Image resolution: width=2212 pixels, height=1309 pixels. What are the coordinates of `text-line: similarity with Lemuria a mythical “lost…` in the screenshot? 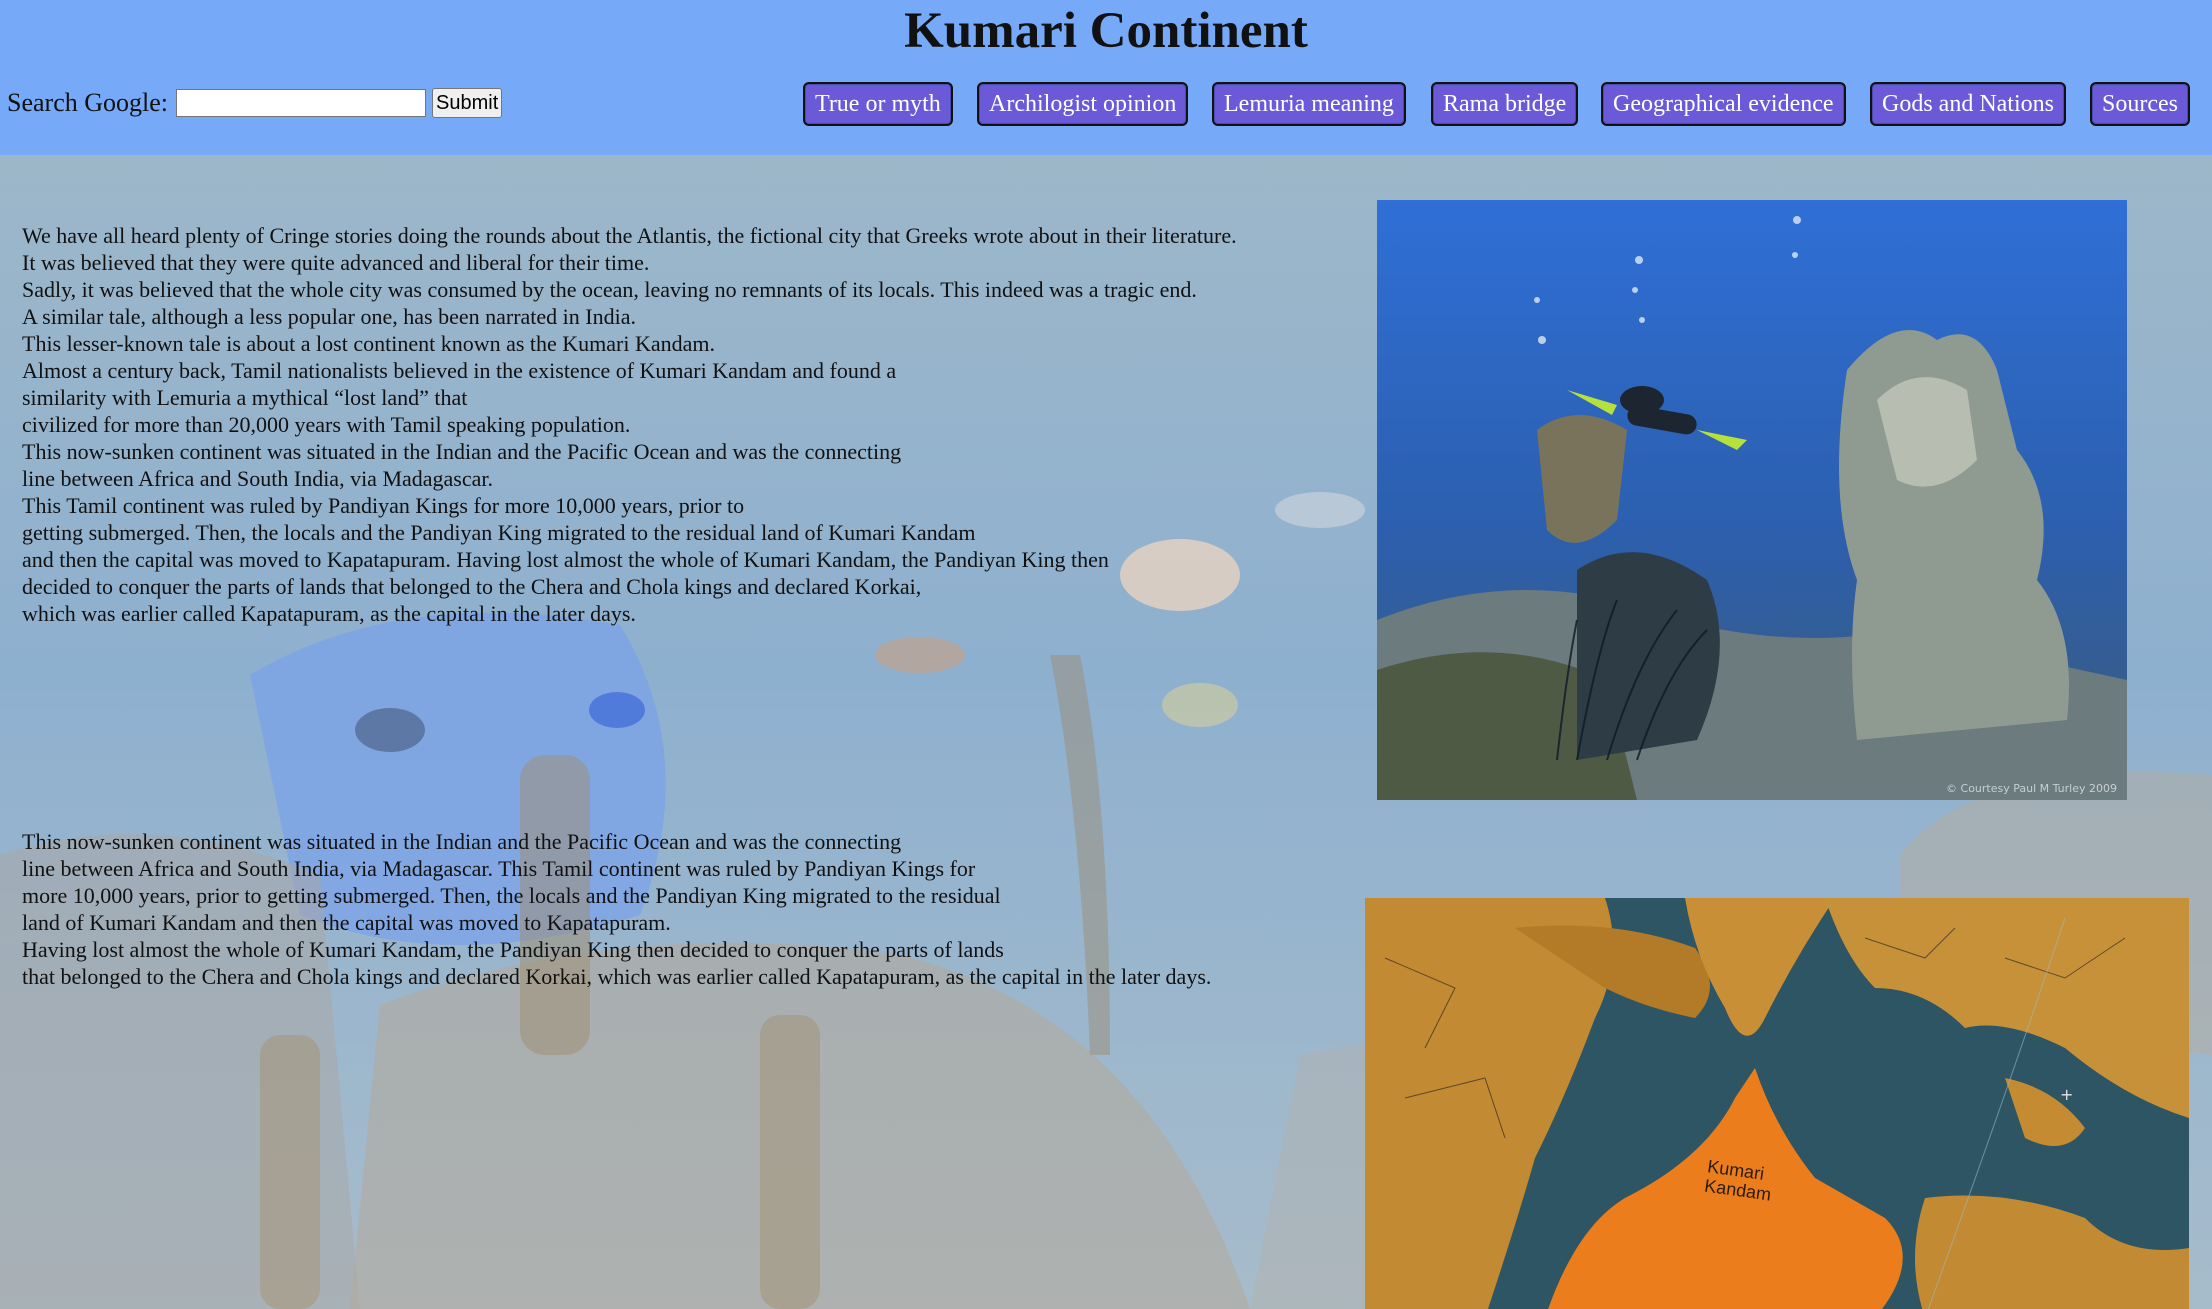 It's located at (245, 397).